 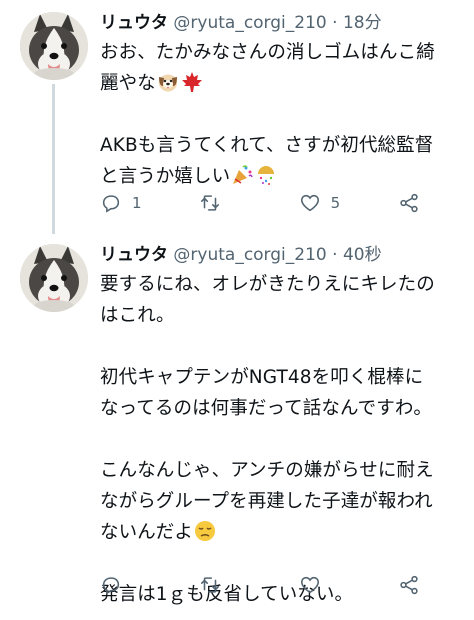 I want to click on tweet-header: リュウタ @ryuta_corgi_210 · 40秒, so click(x=282, y=255).